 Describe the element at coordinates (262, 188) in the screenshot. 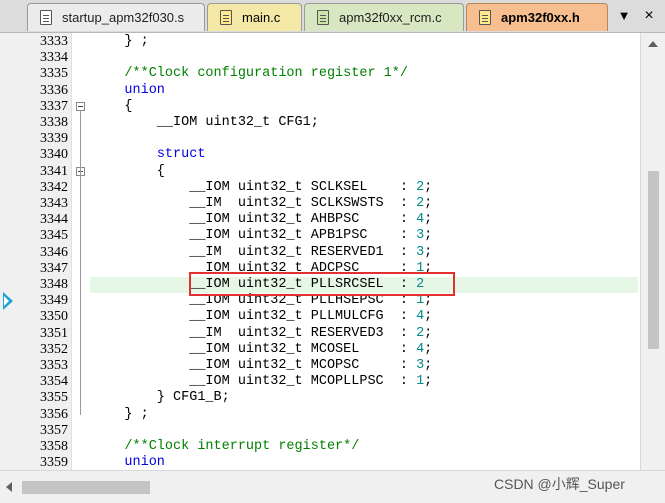

I see `code-line: __IOM uint32_t SCLKSEL : 2;` at that location.